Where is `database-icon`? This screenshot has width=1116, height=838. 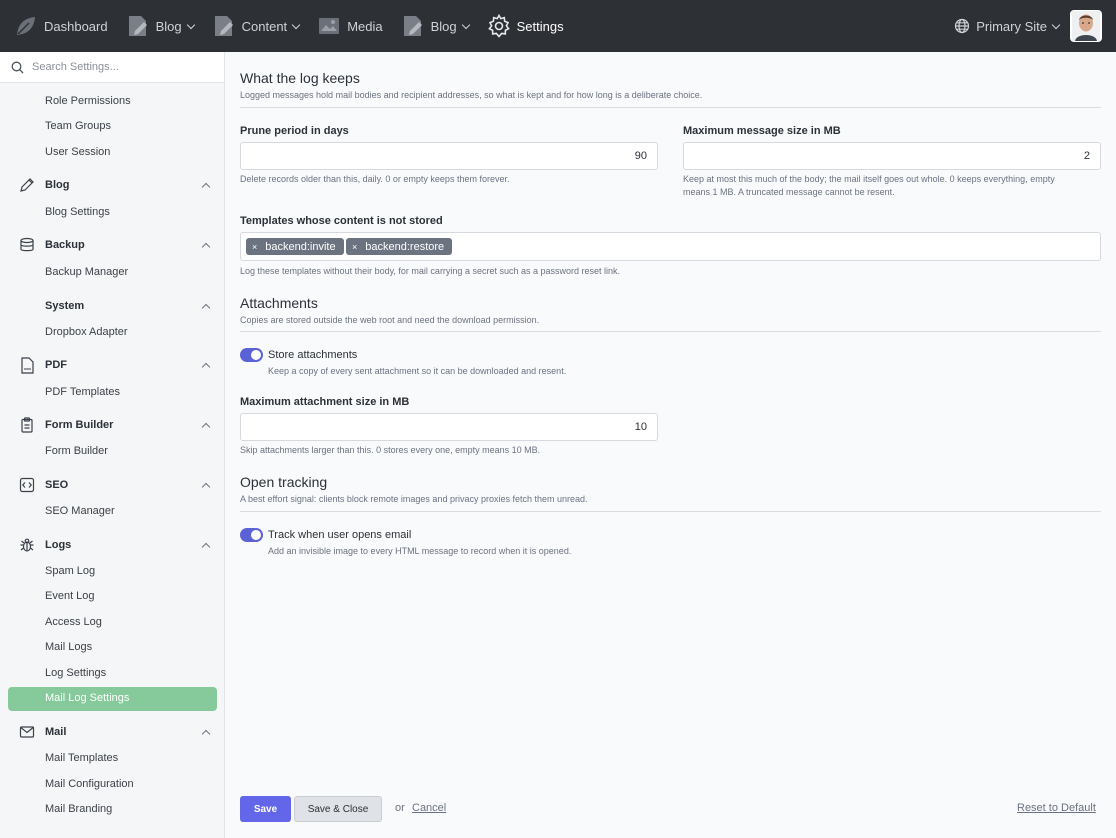
database-icon is located at coordinates (27, 245).